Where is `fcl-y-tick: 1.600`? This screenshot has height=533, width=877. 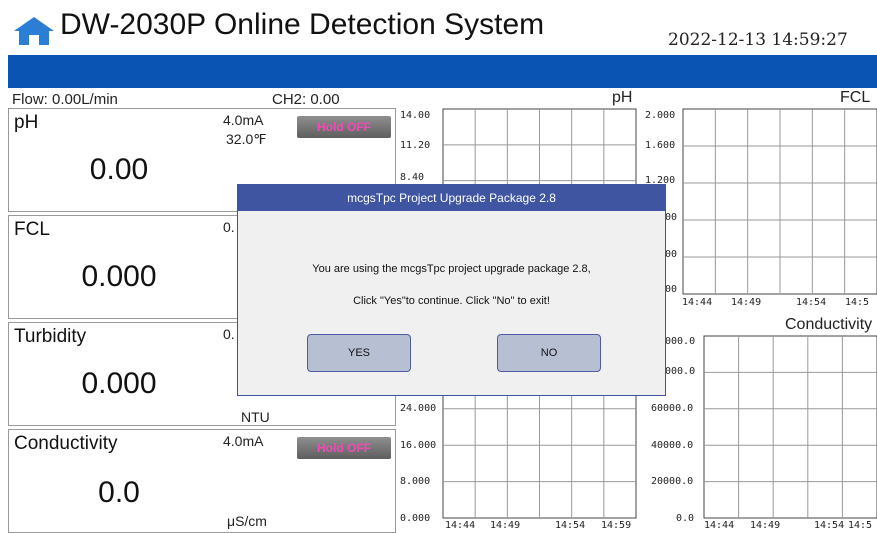
fcl-y-tick: 1.600 is located at coordinates (660, 145).